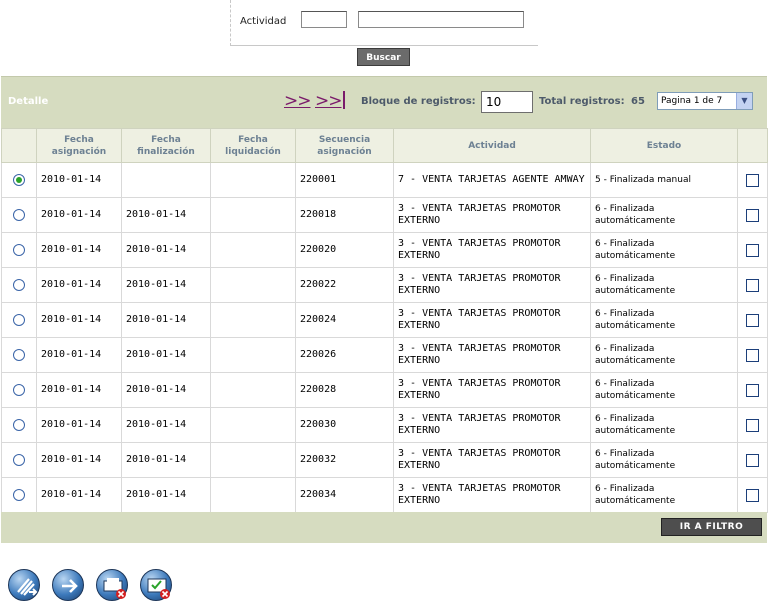 The height and width of the screenshot is (606, 771). I want to click on actividad-description-input, so click(441, 19).